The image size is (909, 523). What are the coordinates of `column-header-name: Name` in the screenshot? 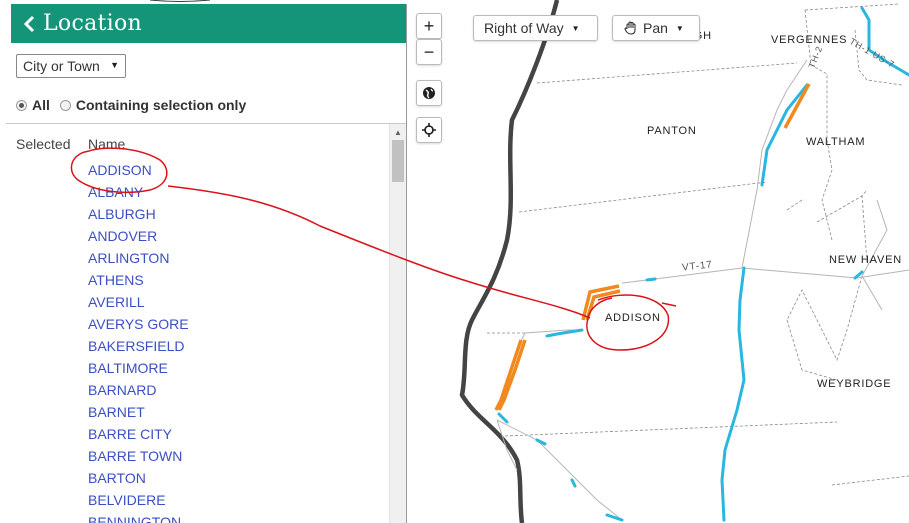 It's located at (107, 144).